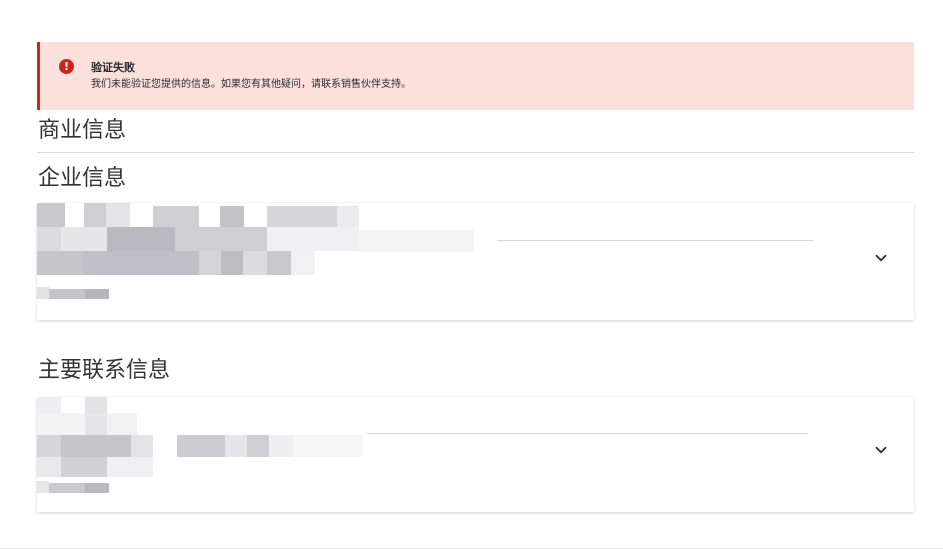  What do you see at coordinates (82, 130) in the screenshot?
I see `business-info-heading: 商业信息` at bounding box center [82, 130].